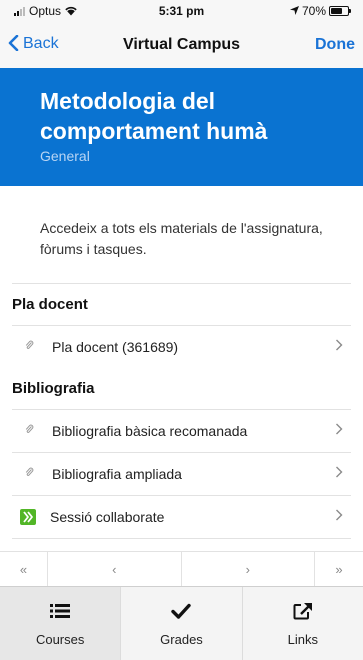  I want to click on list-item-bibliografia-ampliada: Bibliografia ampliada, so click(181, 473).